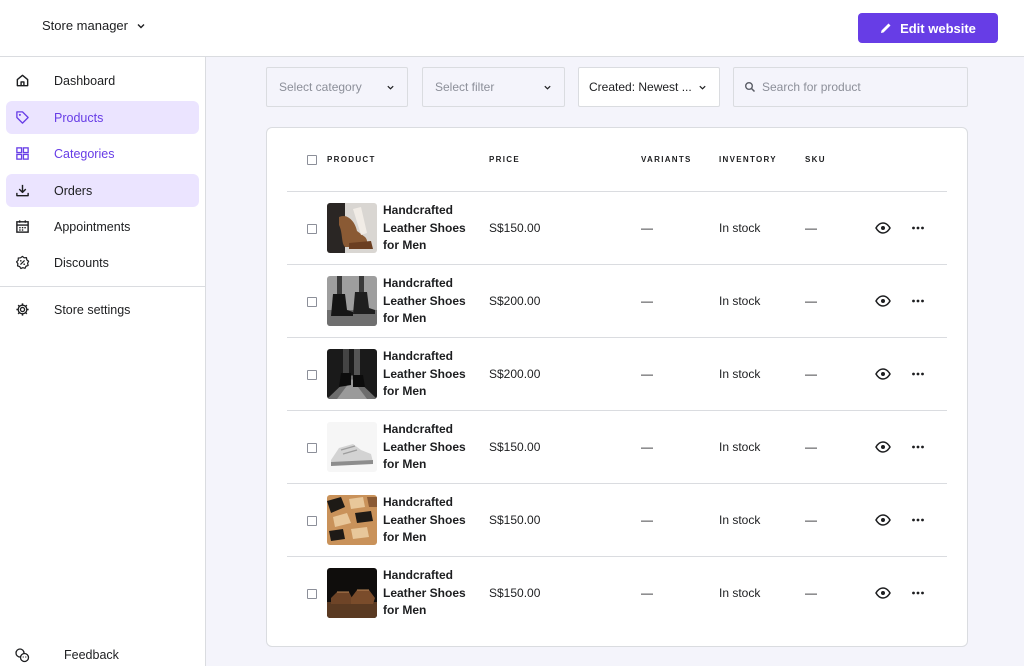 The height and width of the screenshot is (666, 1024). Describe the element at coordinates (351, 159) in the screenshot. I see `column-header-product: PRODUCT` at that location.